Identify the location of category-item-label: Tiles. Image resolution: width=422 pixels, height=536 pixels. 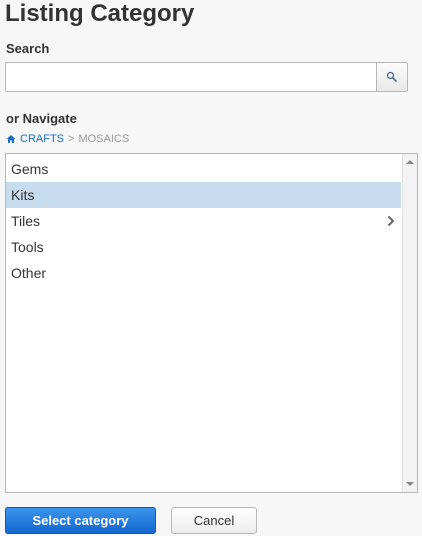
(26, 221).